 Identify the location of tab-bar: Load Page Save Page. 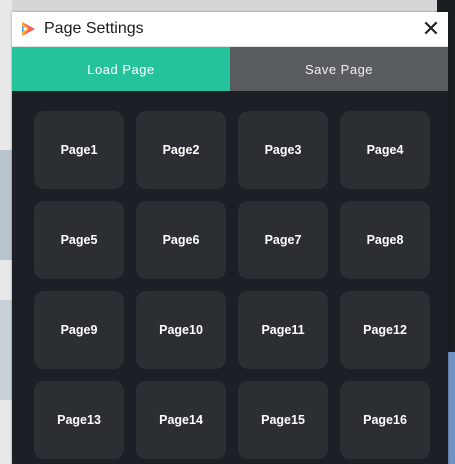
(230, 69).